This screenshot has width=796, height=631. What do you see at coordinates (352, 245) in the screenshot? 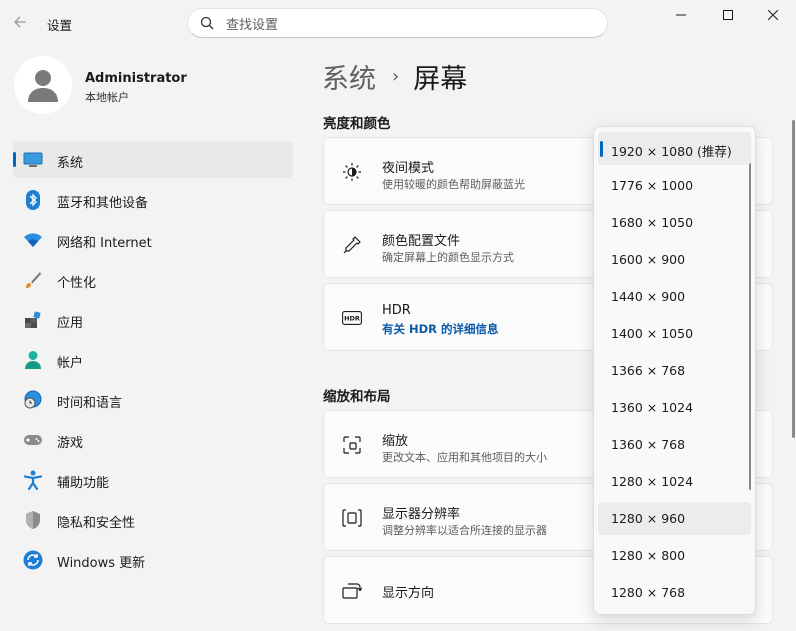
I see `eyedropper-icon` at bounding box center [352, 245].